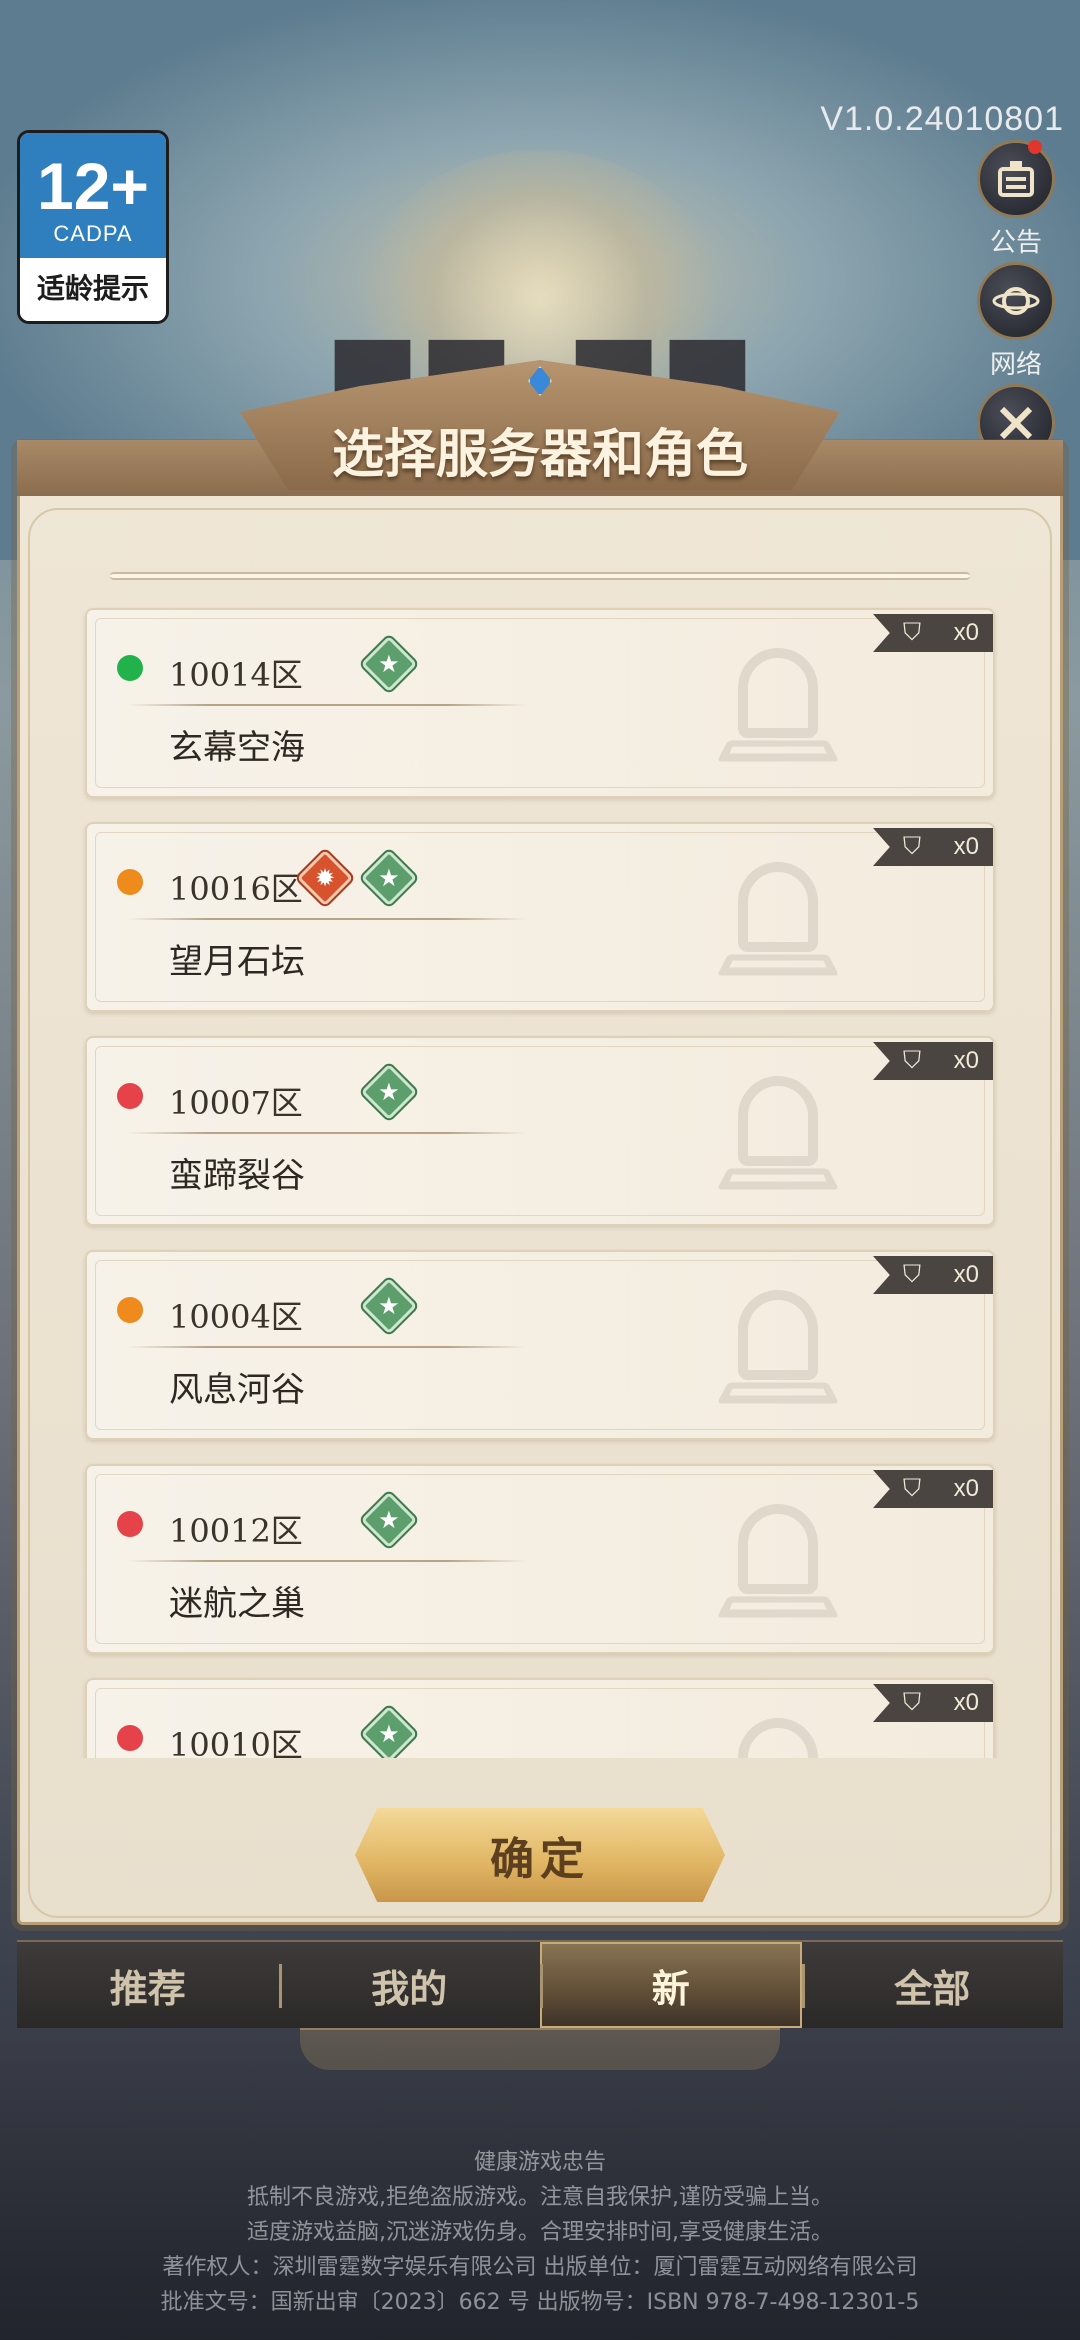 The height and width of the screenshot is (2340, 1080). I want to click on health-notice-title: 健康游戏忠告, so click(539, 2162).